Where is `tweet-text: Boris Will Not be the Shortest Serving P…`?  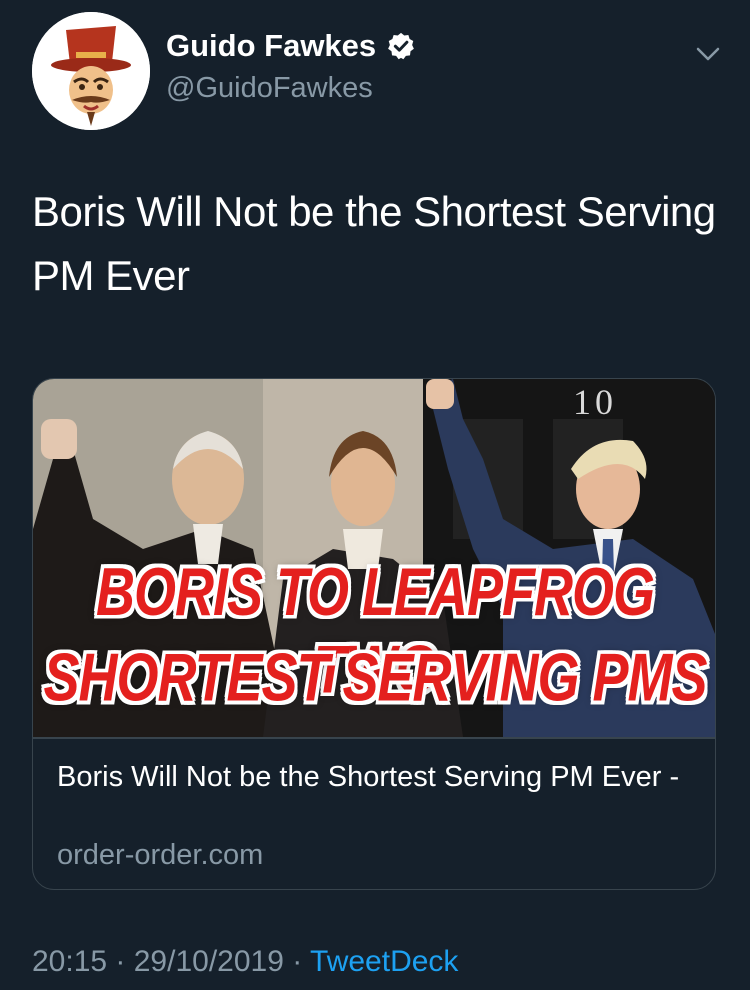
tweet-text: Boris Will Not be the Shortest Serving P… is located at coordinates (374, 243).